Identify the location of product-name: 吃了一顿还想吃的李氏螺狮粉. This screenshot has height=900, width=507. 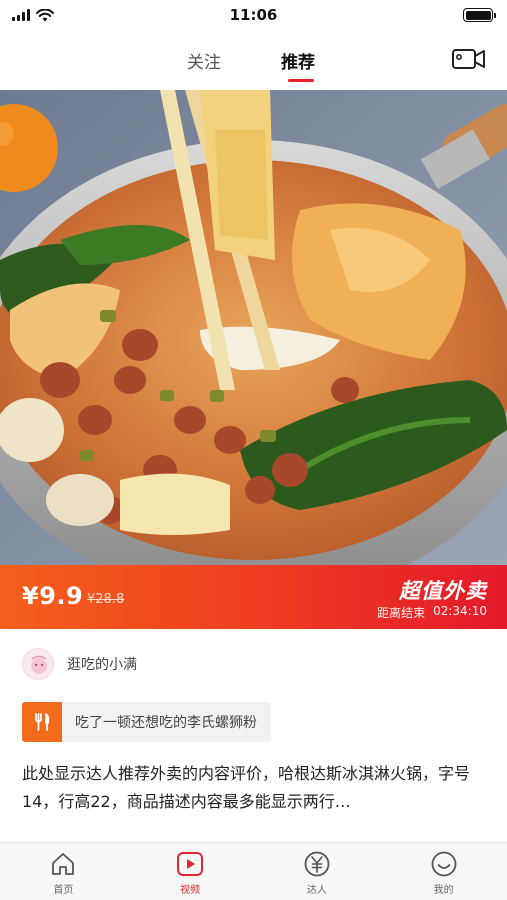
(166, 723).